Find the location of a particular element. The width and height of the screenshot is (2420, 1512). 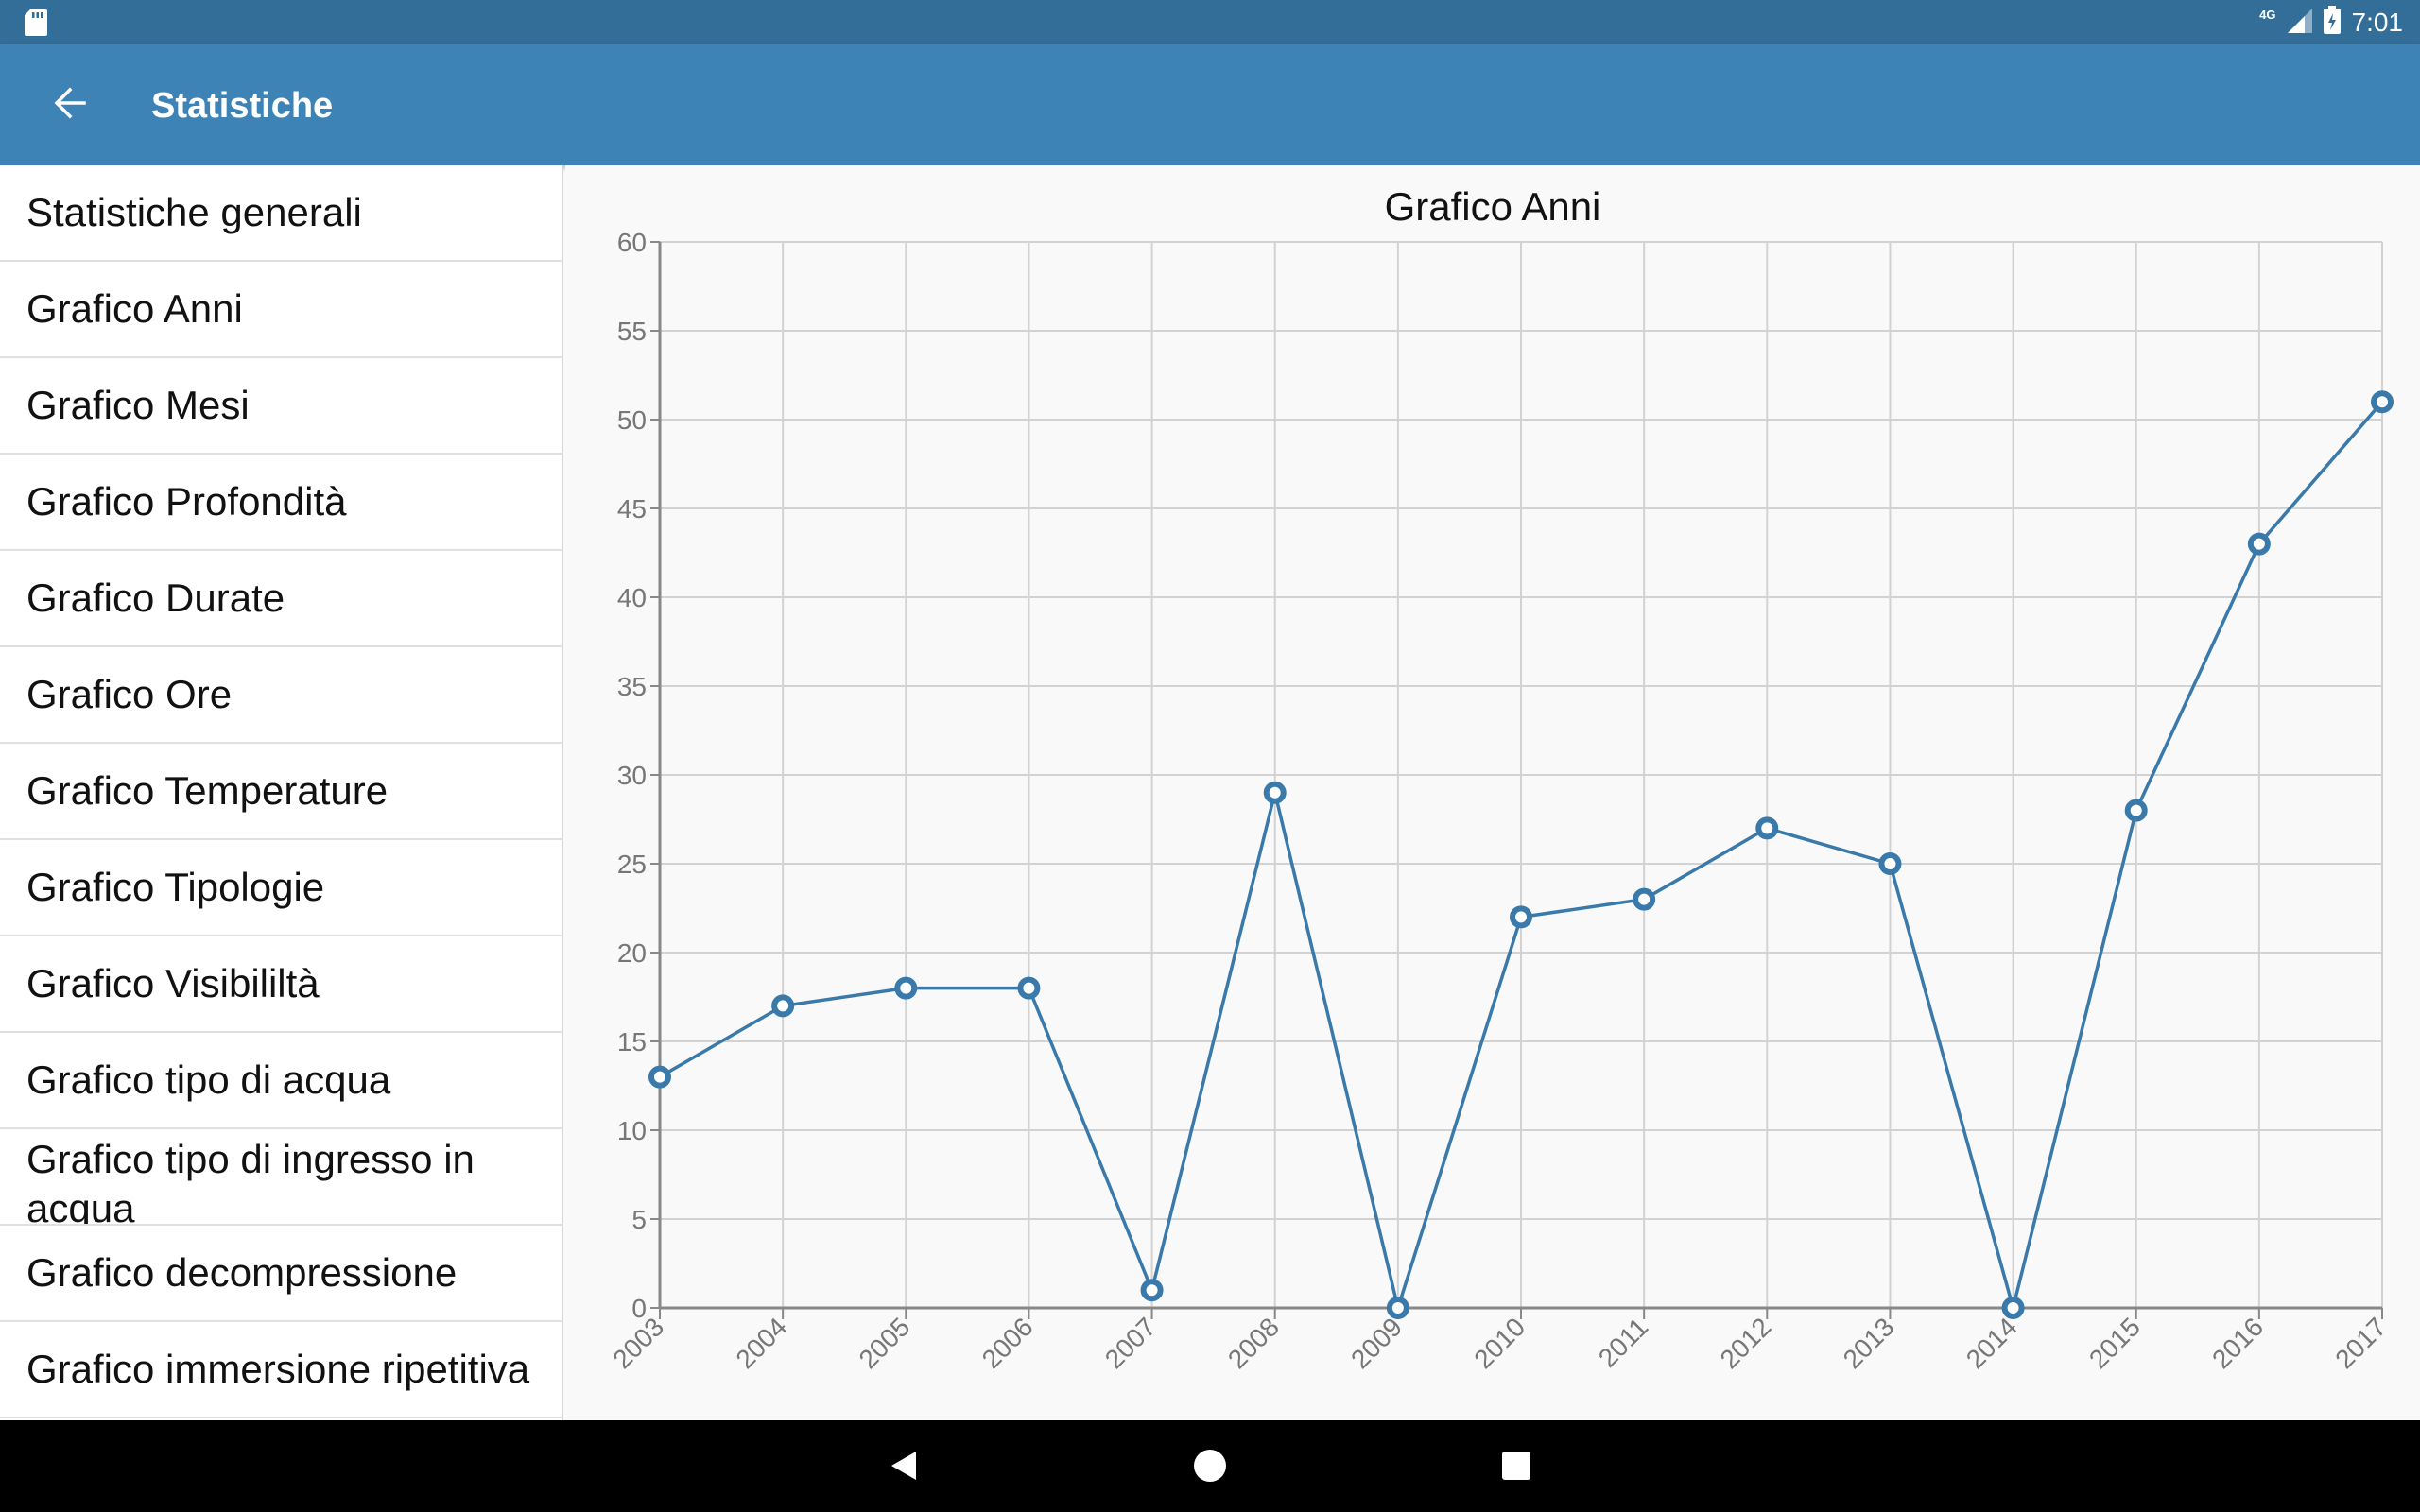

sidebar-item-grafico-immersione-ripetitiva: Grafico immersione ripetitiva is located at coordinates (281, 1370).